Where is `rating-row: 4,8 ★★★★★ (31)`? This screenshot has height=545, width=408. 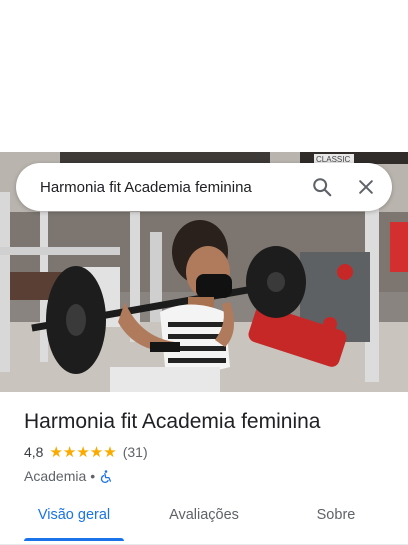 rating-row: 4,8 ★★★★★ (31) is located at coordinates (209, 452).